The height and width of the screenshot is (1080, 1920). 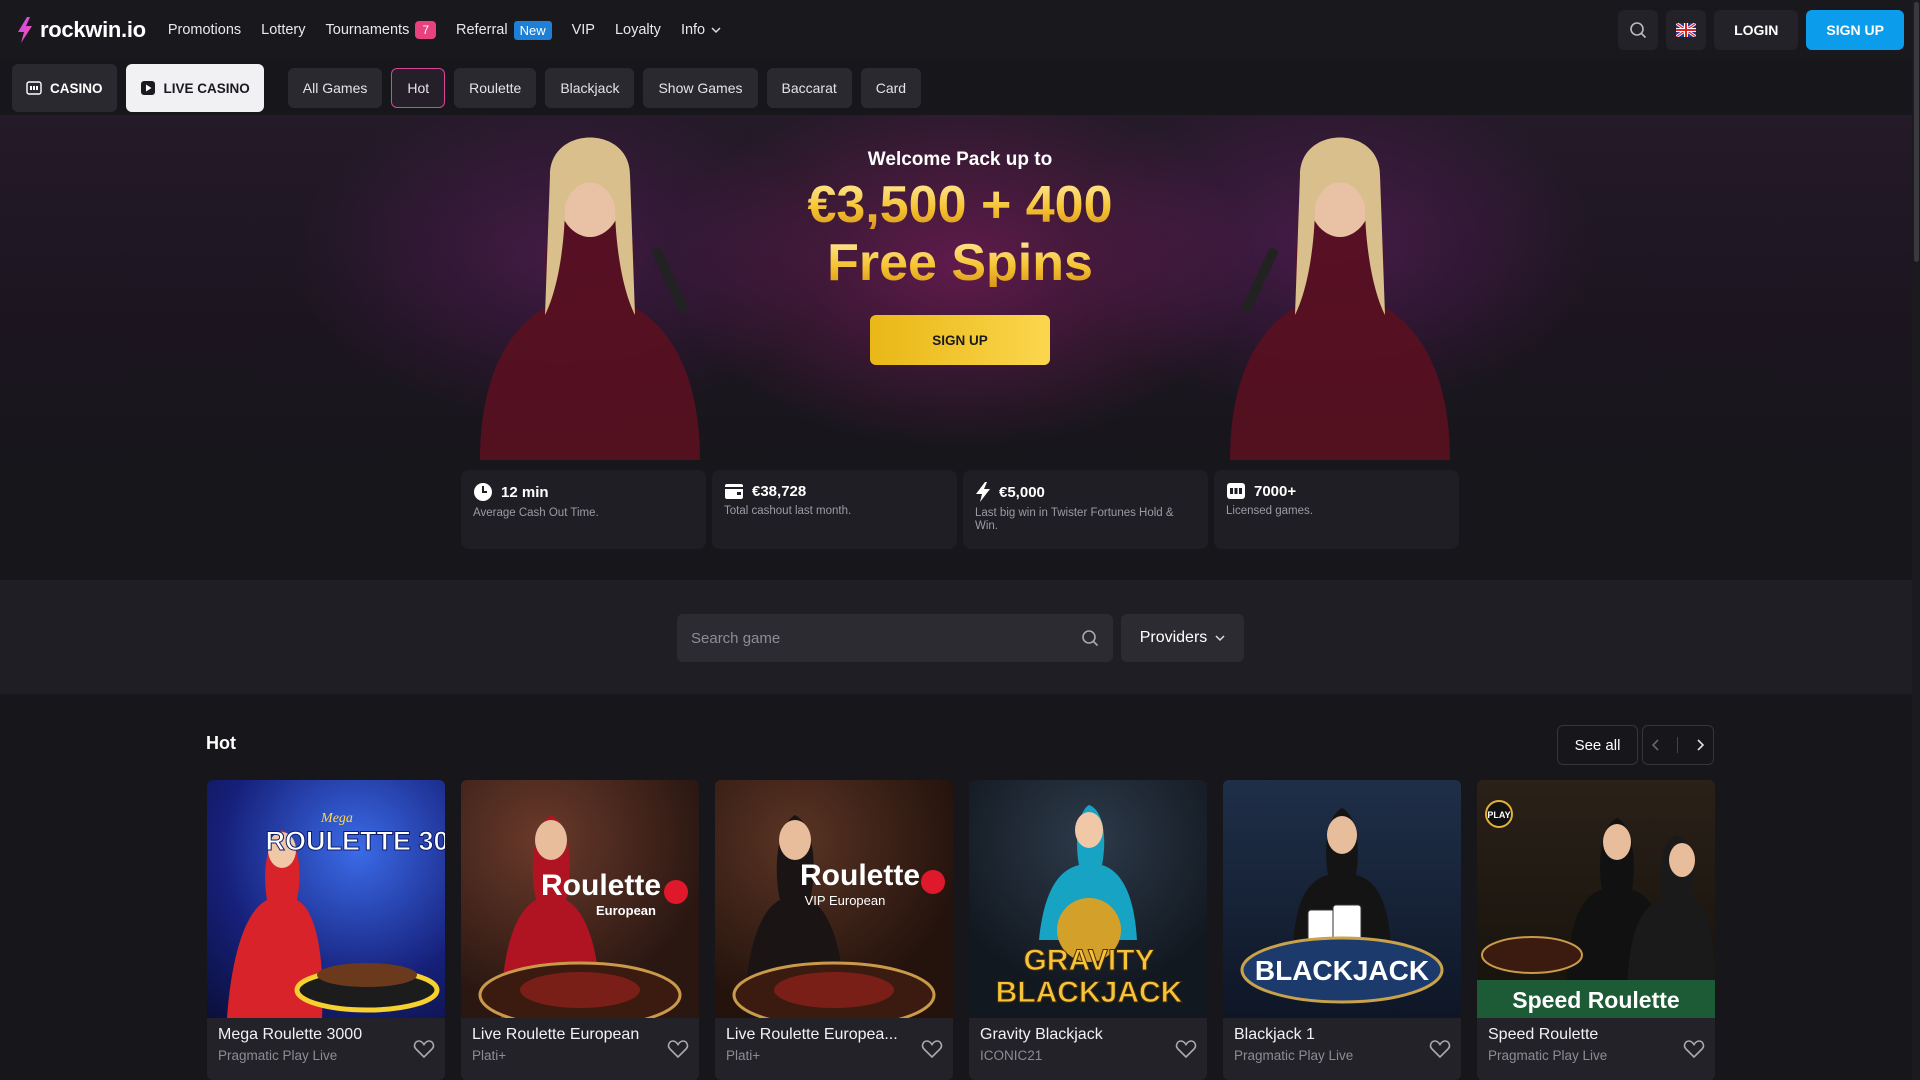 I want to click on tournaments-count-badge: 7, so click(x=426, y=30).